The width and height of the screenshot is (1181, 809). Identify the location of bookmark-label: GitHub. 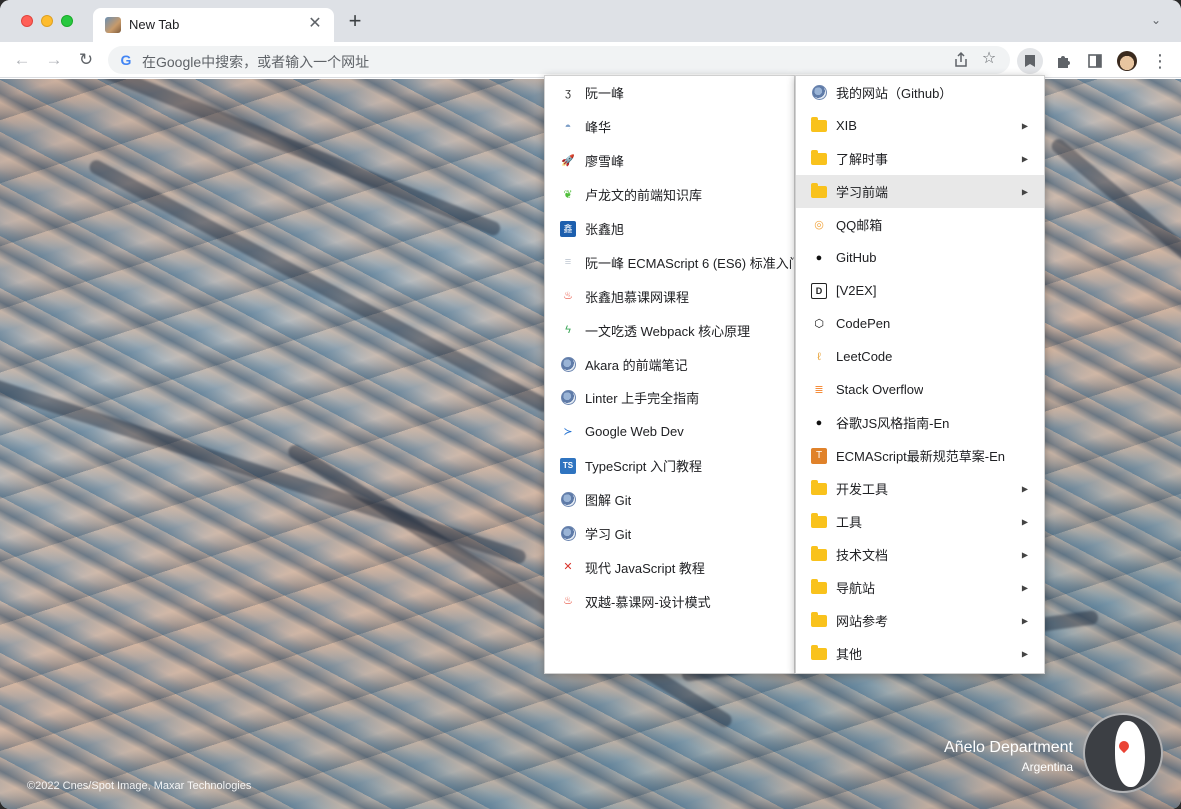
(856, 257).